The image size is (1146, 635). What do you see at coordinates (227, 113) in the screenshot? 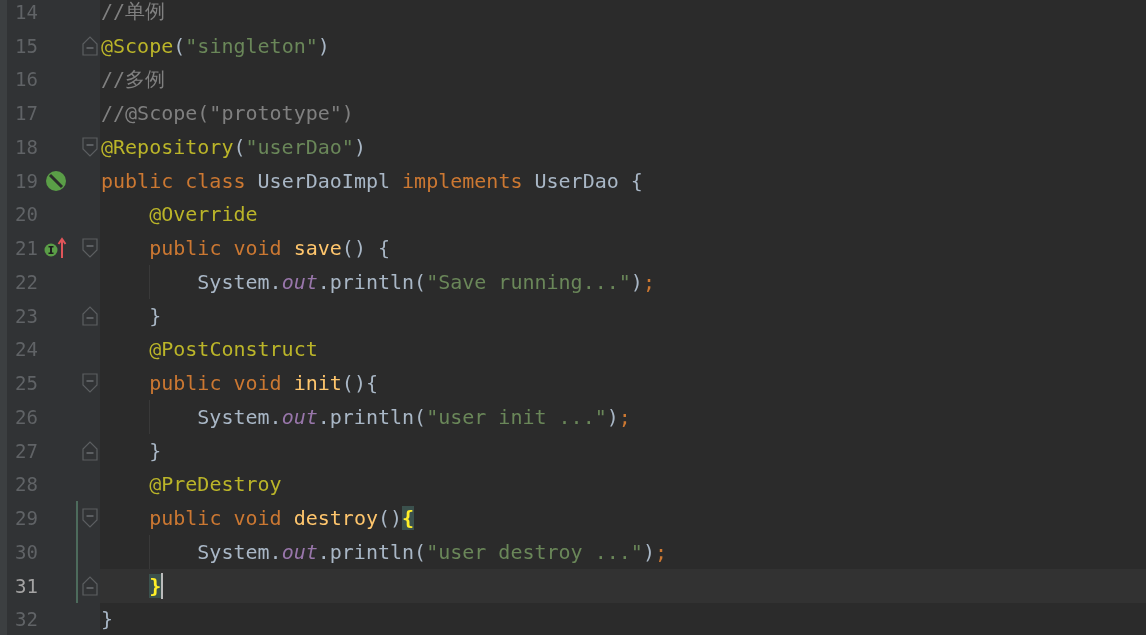
I see `code-line: //@Scope("prototype")` at bounding box center [227, 113].